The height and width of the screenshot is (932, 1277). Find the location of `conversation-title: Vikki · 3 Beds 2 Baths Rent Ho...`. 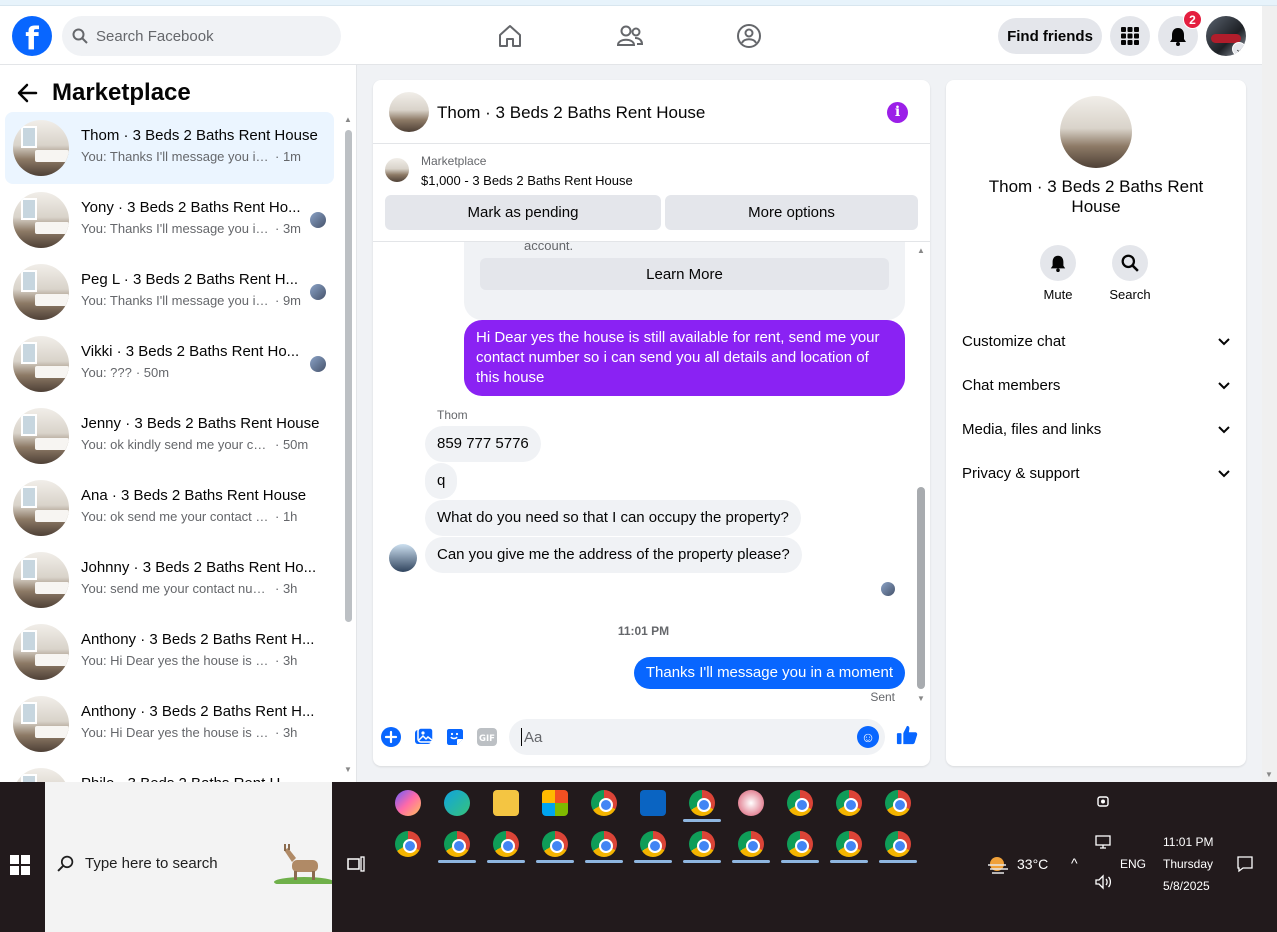

conversation-title: Vikki · 3 Beds 2 Baths Rent Ho... is located at coordinates (190, 351).